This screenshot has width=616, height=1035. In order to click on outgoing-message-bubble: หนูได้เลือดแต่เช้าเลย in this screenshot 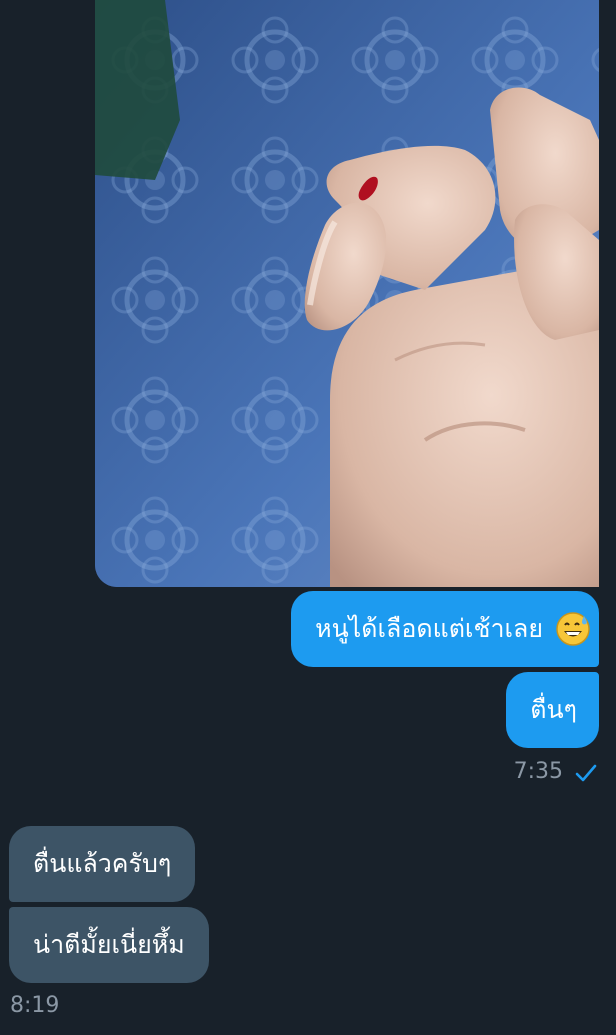, I will do `click(445, 629)`.